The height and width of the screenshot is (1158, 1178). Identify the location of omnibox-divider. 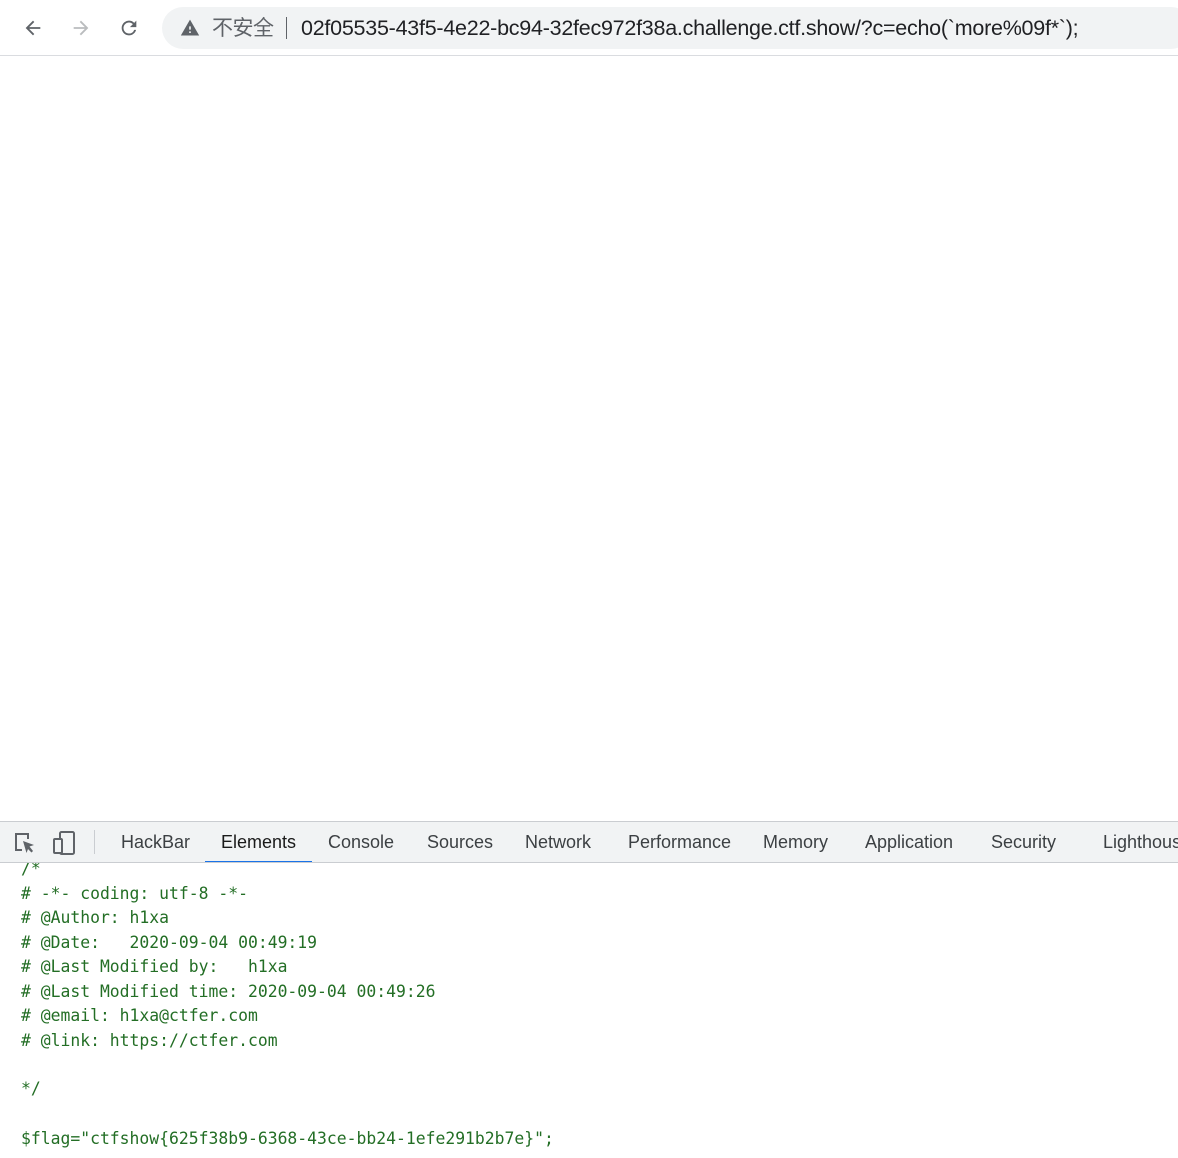
(286, 28).